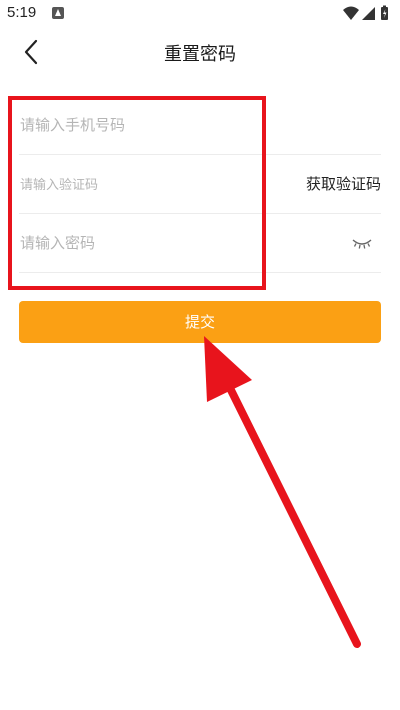  I want to click on page-title: 重置密码, so click(200, 54).